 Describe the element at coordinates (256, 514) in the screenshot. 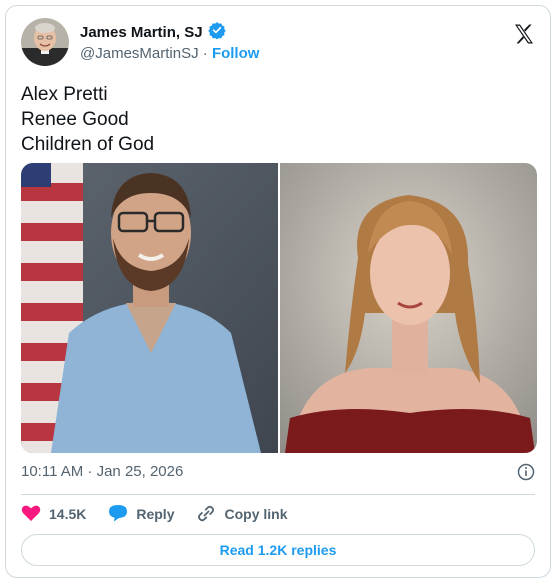

I see `copy-link-label: Copy link` at that location.